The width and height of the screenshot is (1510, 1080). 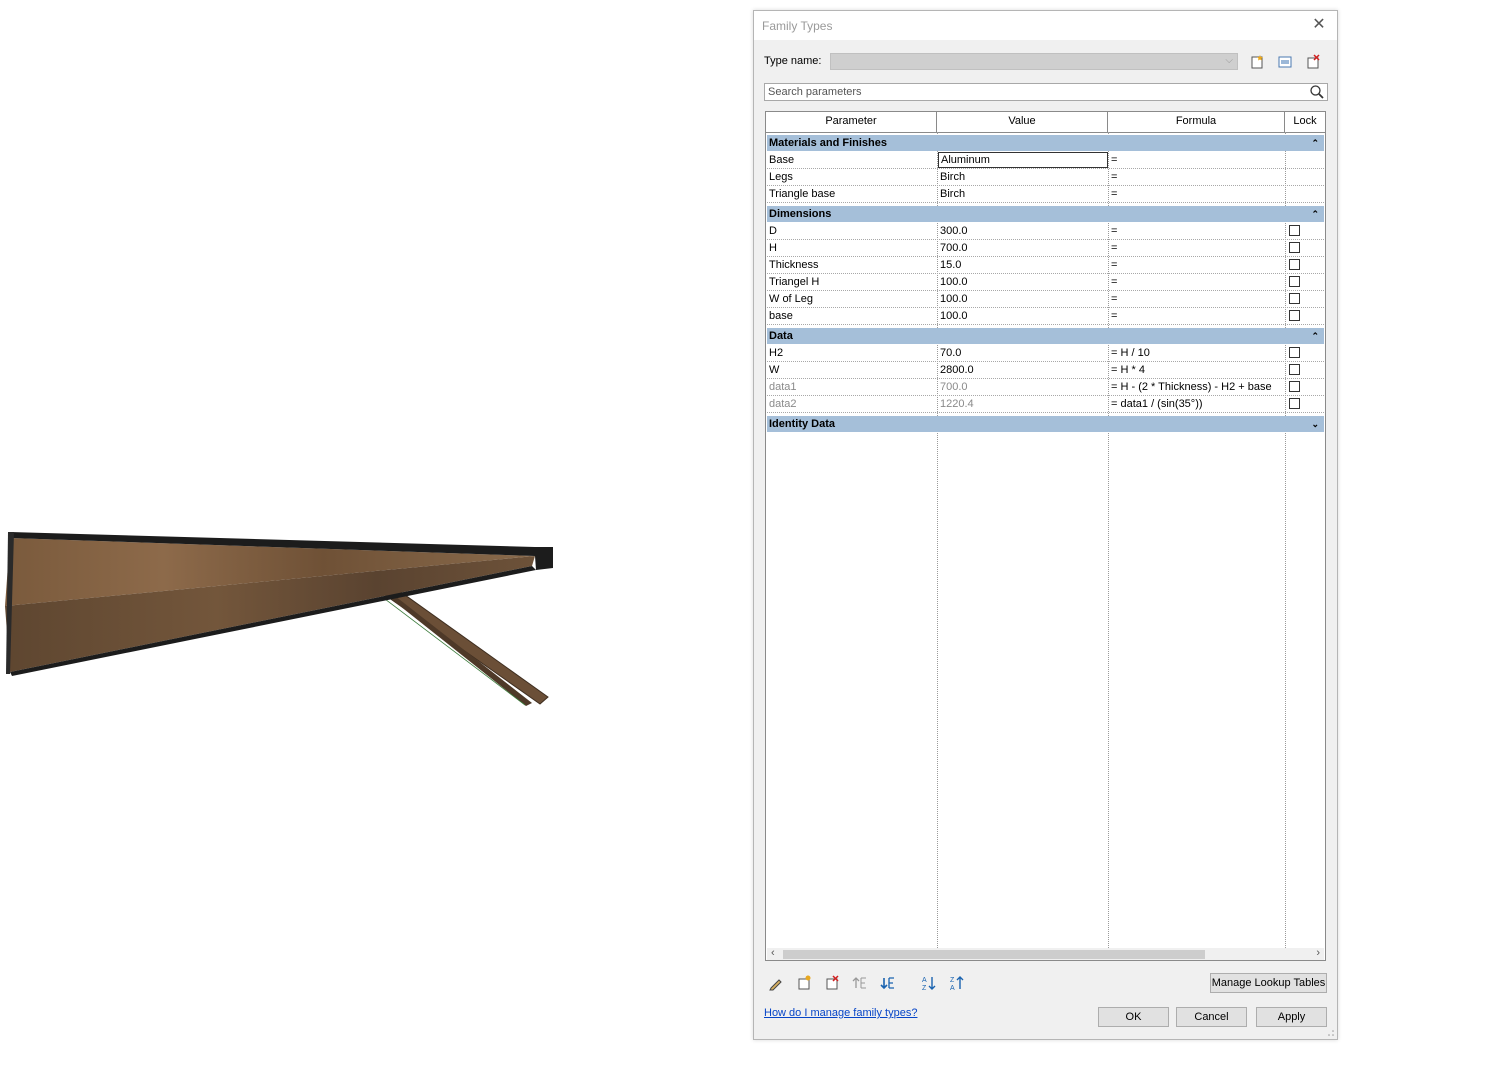 I want to click on delete-parameter-icon, so click(x=832, y=983).